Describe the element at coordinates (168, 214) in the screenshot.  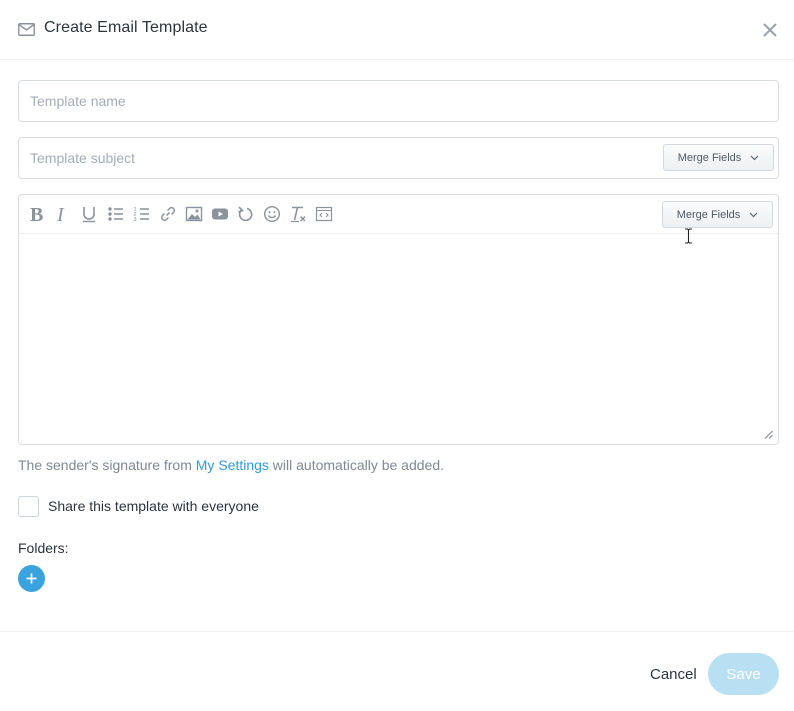
I see `link-icon` at that location.